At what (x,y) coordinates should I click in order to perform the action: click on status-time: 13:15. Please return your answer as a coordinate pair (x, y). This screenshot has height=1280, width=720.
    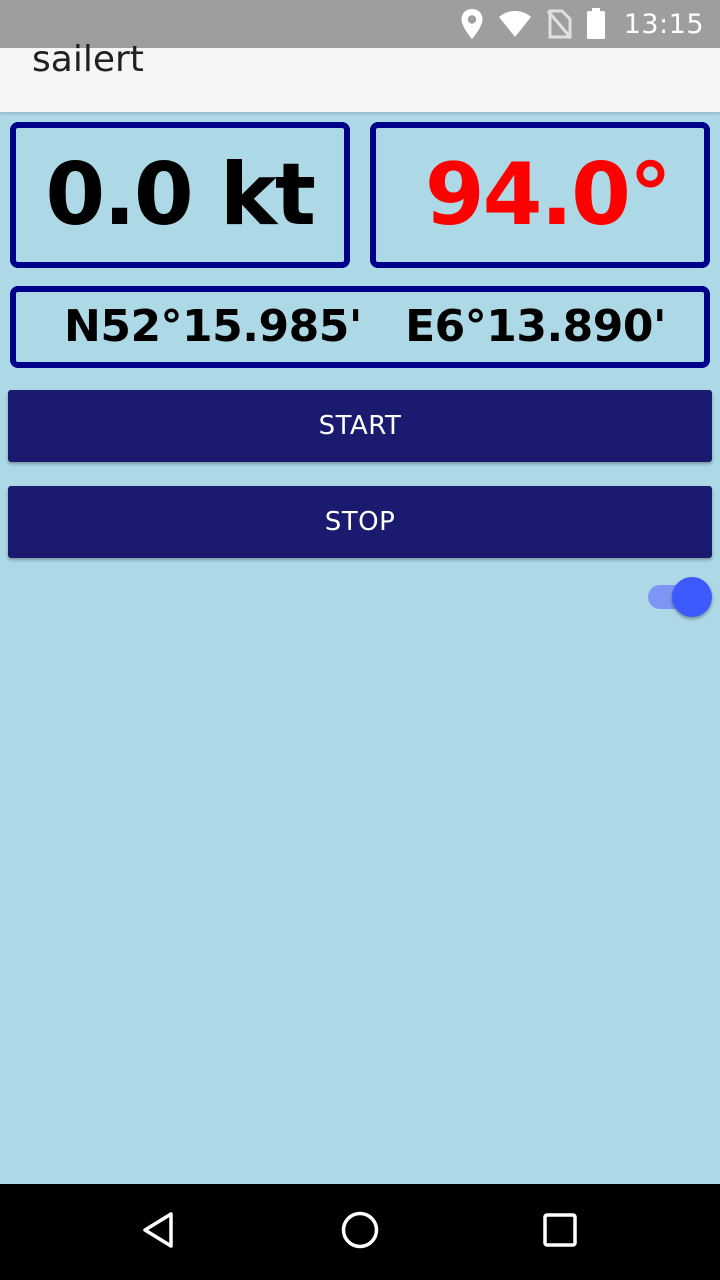
    Looking at the image, I should click on (663, 24).